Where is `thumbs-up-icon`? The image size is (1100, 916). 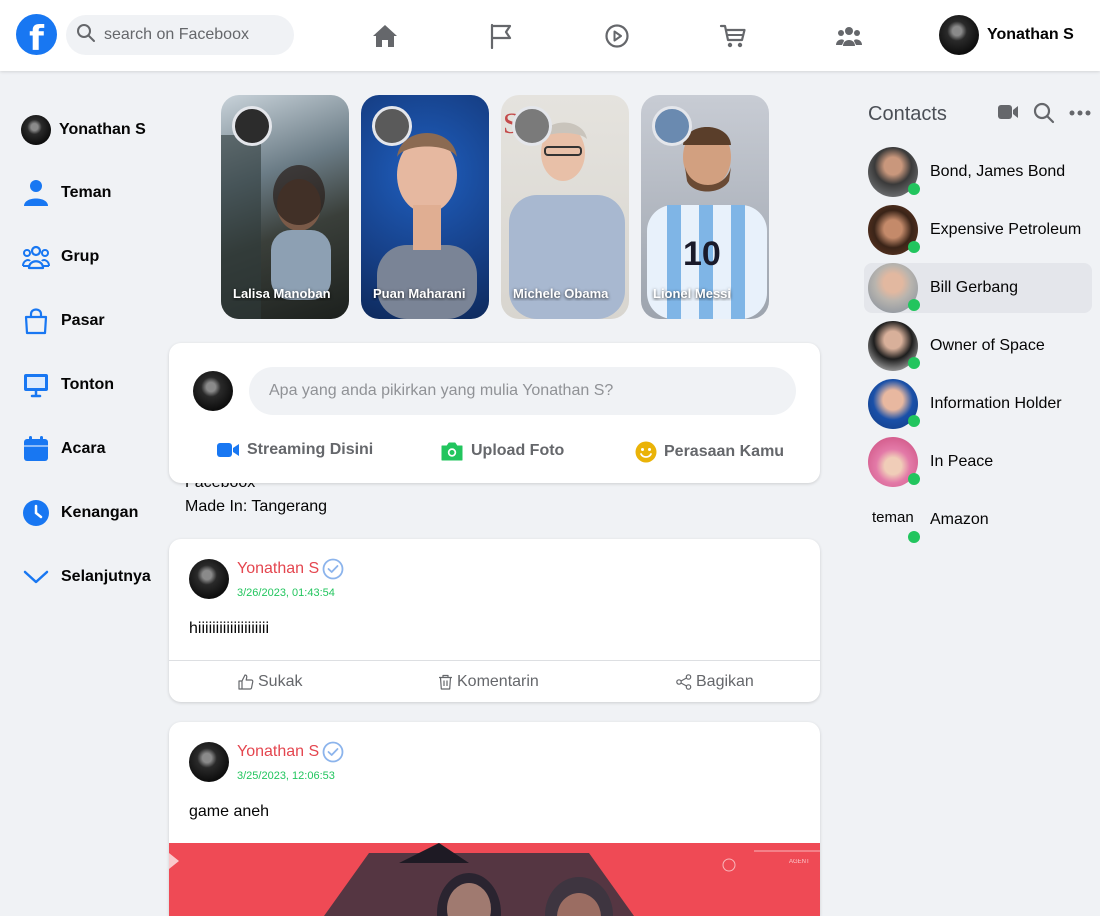
thumbs-up-icon is located at coordinates (246, 682).